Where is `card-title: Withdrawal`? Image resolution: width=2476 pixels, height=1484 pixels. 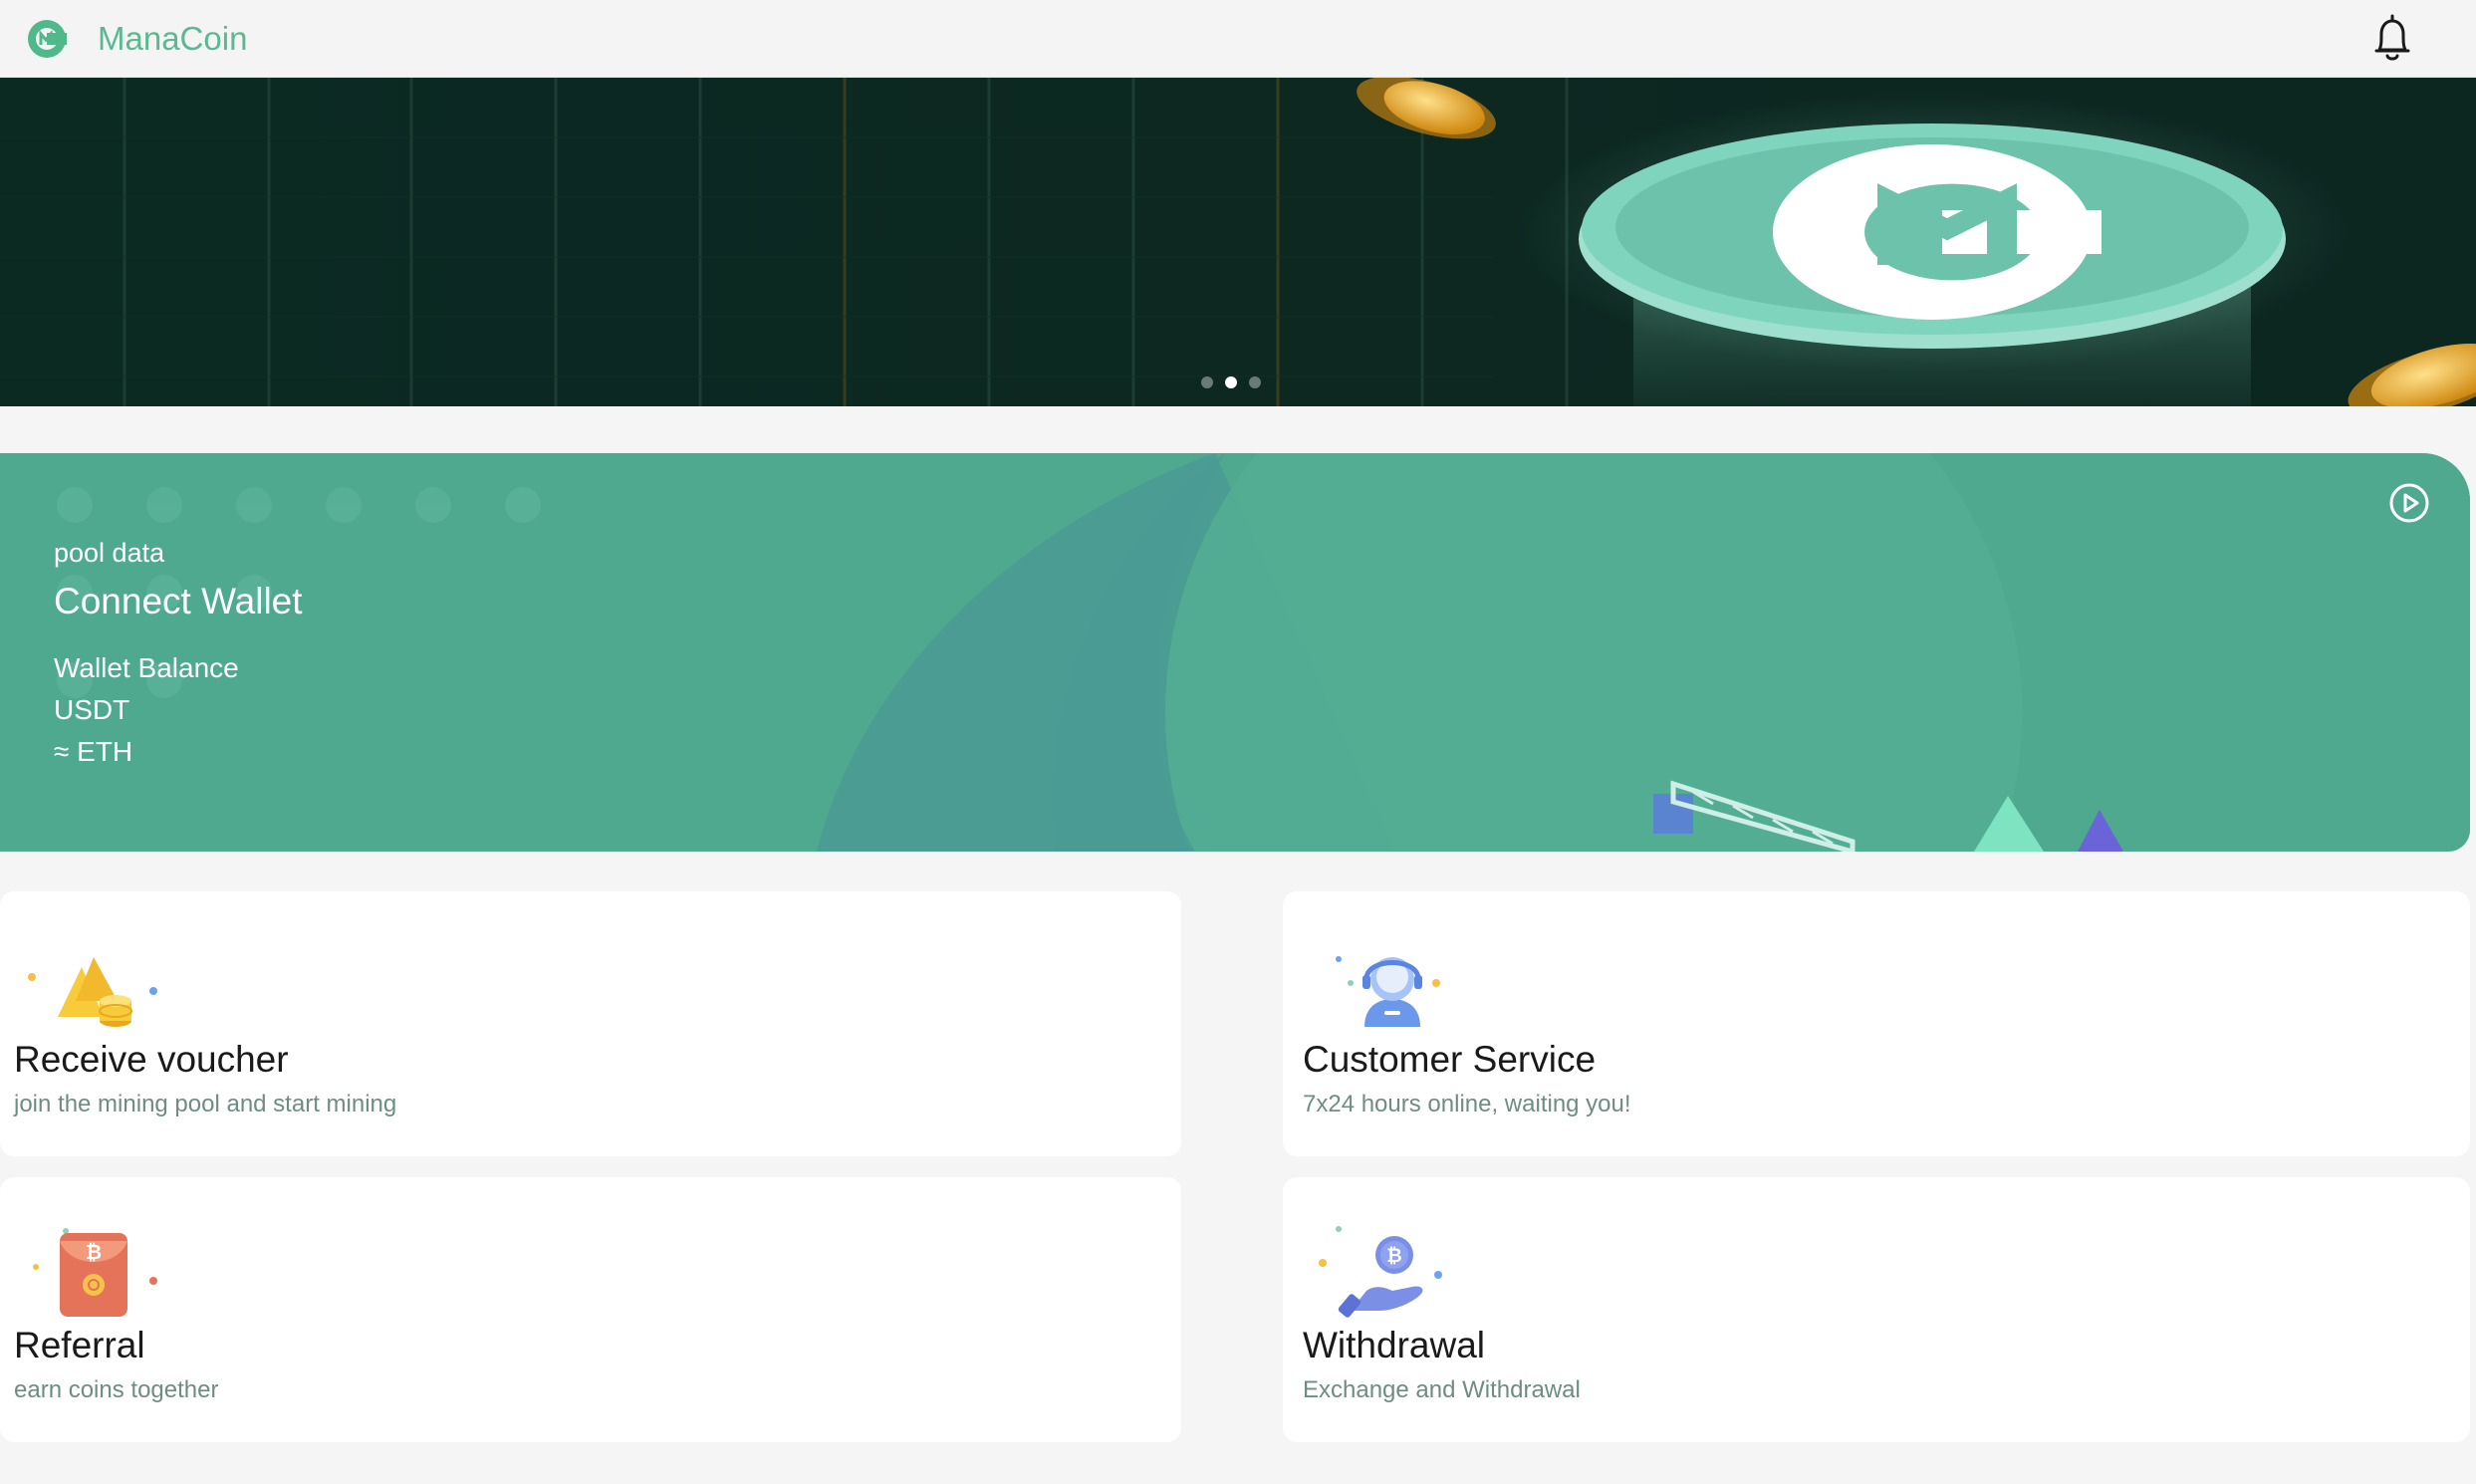
card-title: Withdrawal is located at coordinates (1394, 1345).